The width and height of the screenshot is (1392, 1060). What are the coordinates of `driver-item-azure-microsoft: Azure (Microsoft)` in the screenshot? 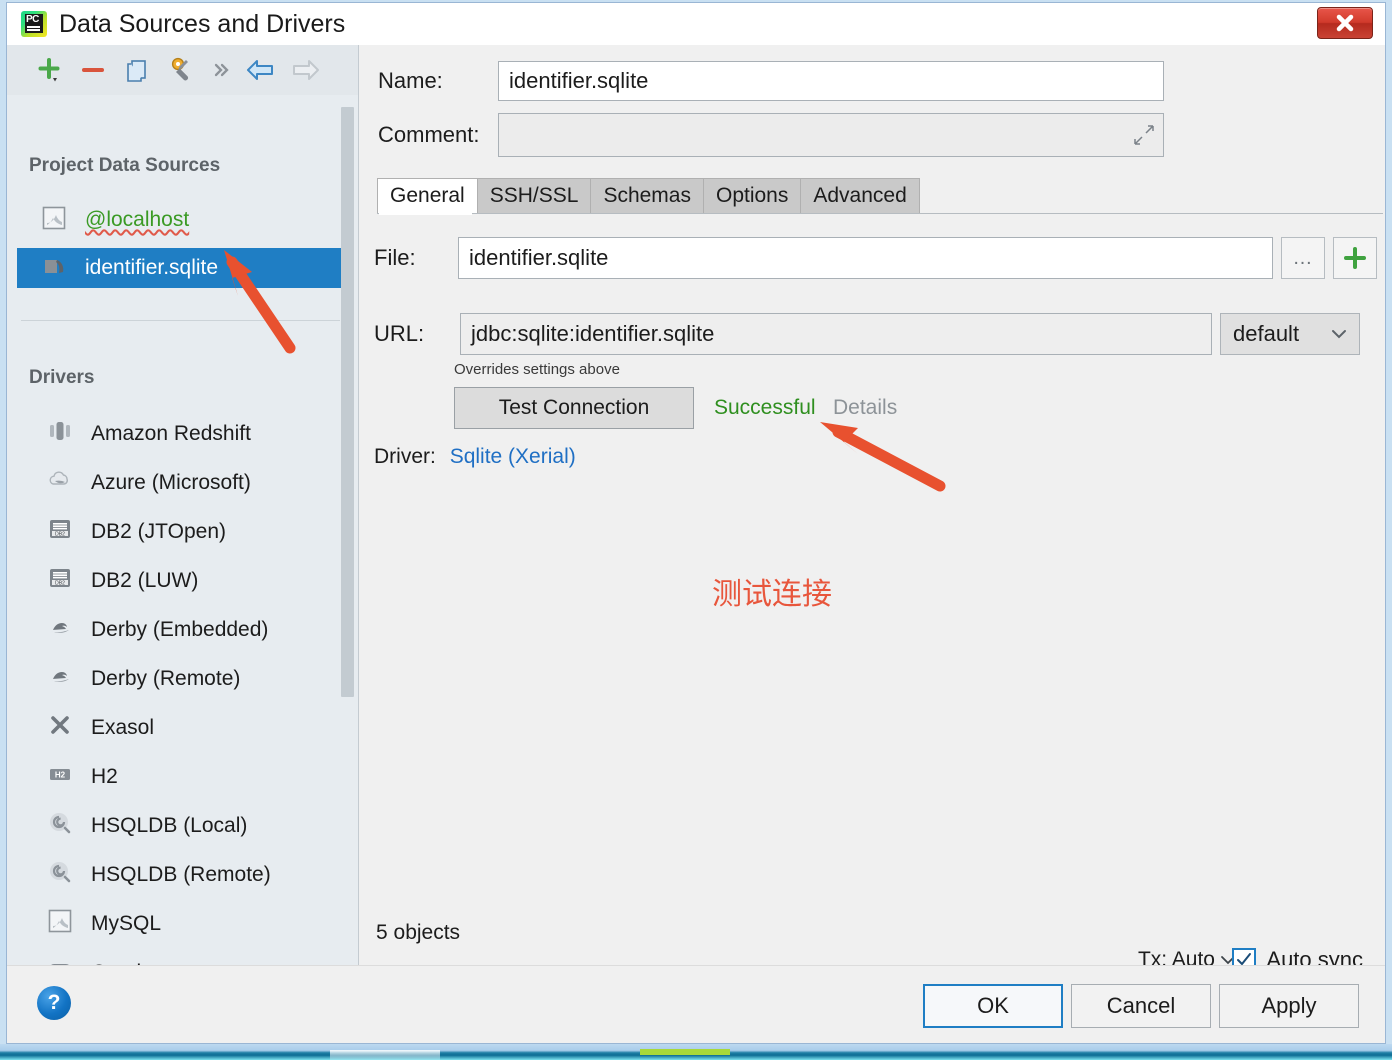 It's located at (134, 482).